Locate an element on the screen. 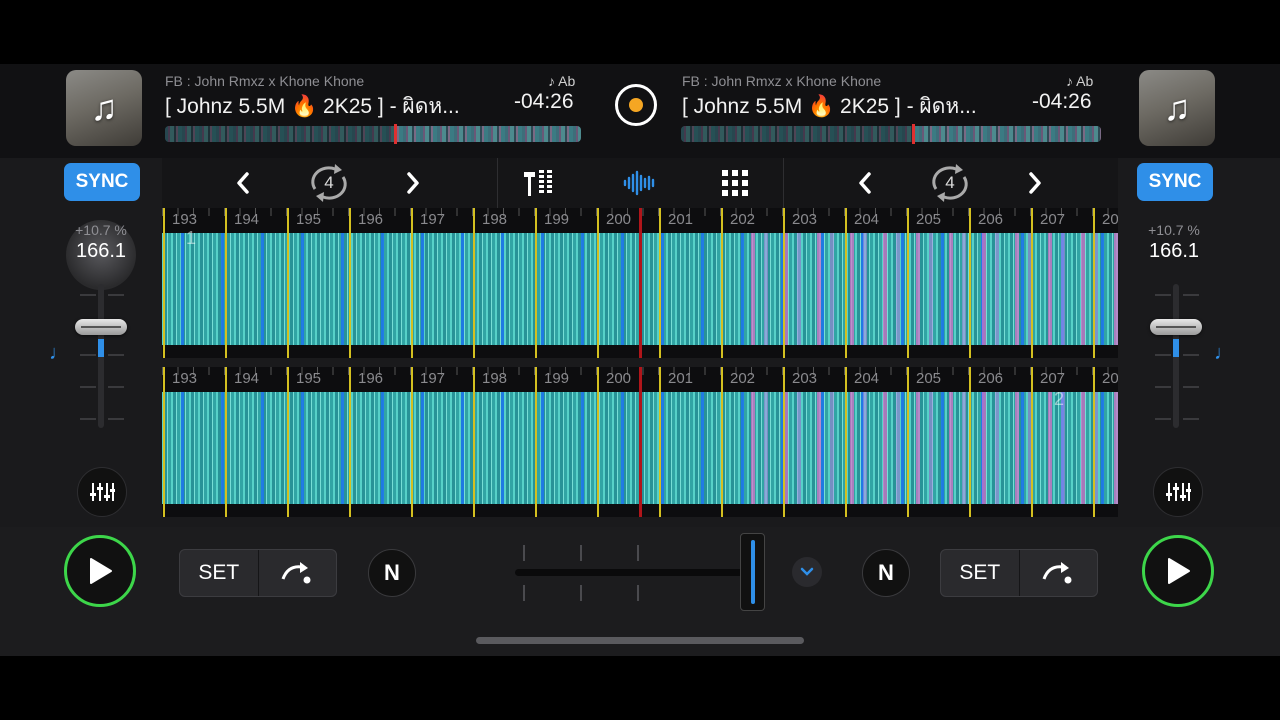  deck-a-loop-size: 4 is located at coordinates (329, 182).